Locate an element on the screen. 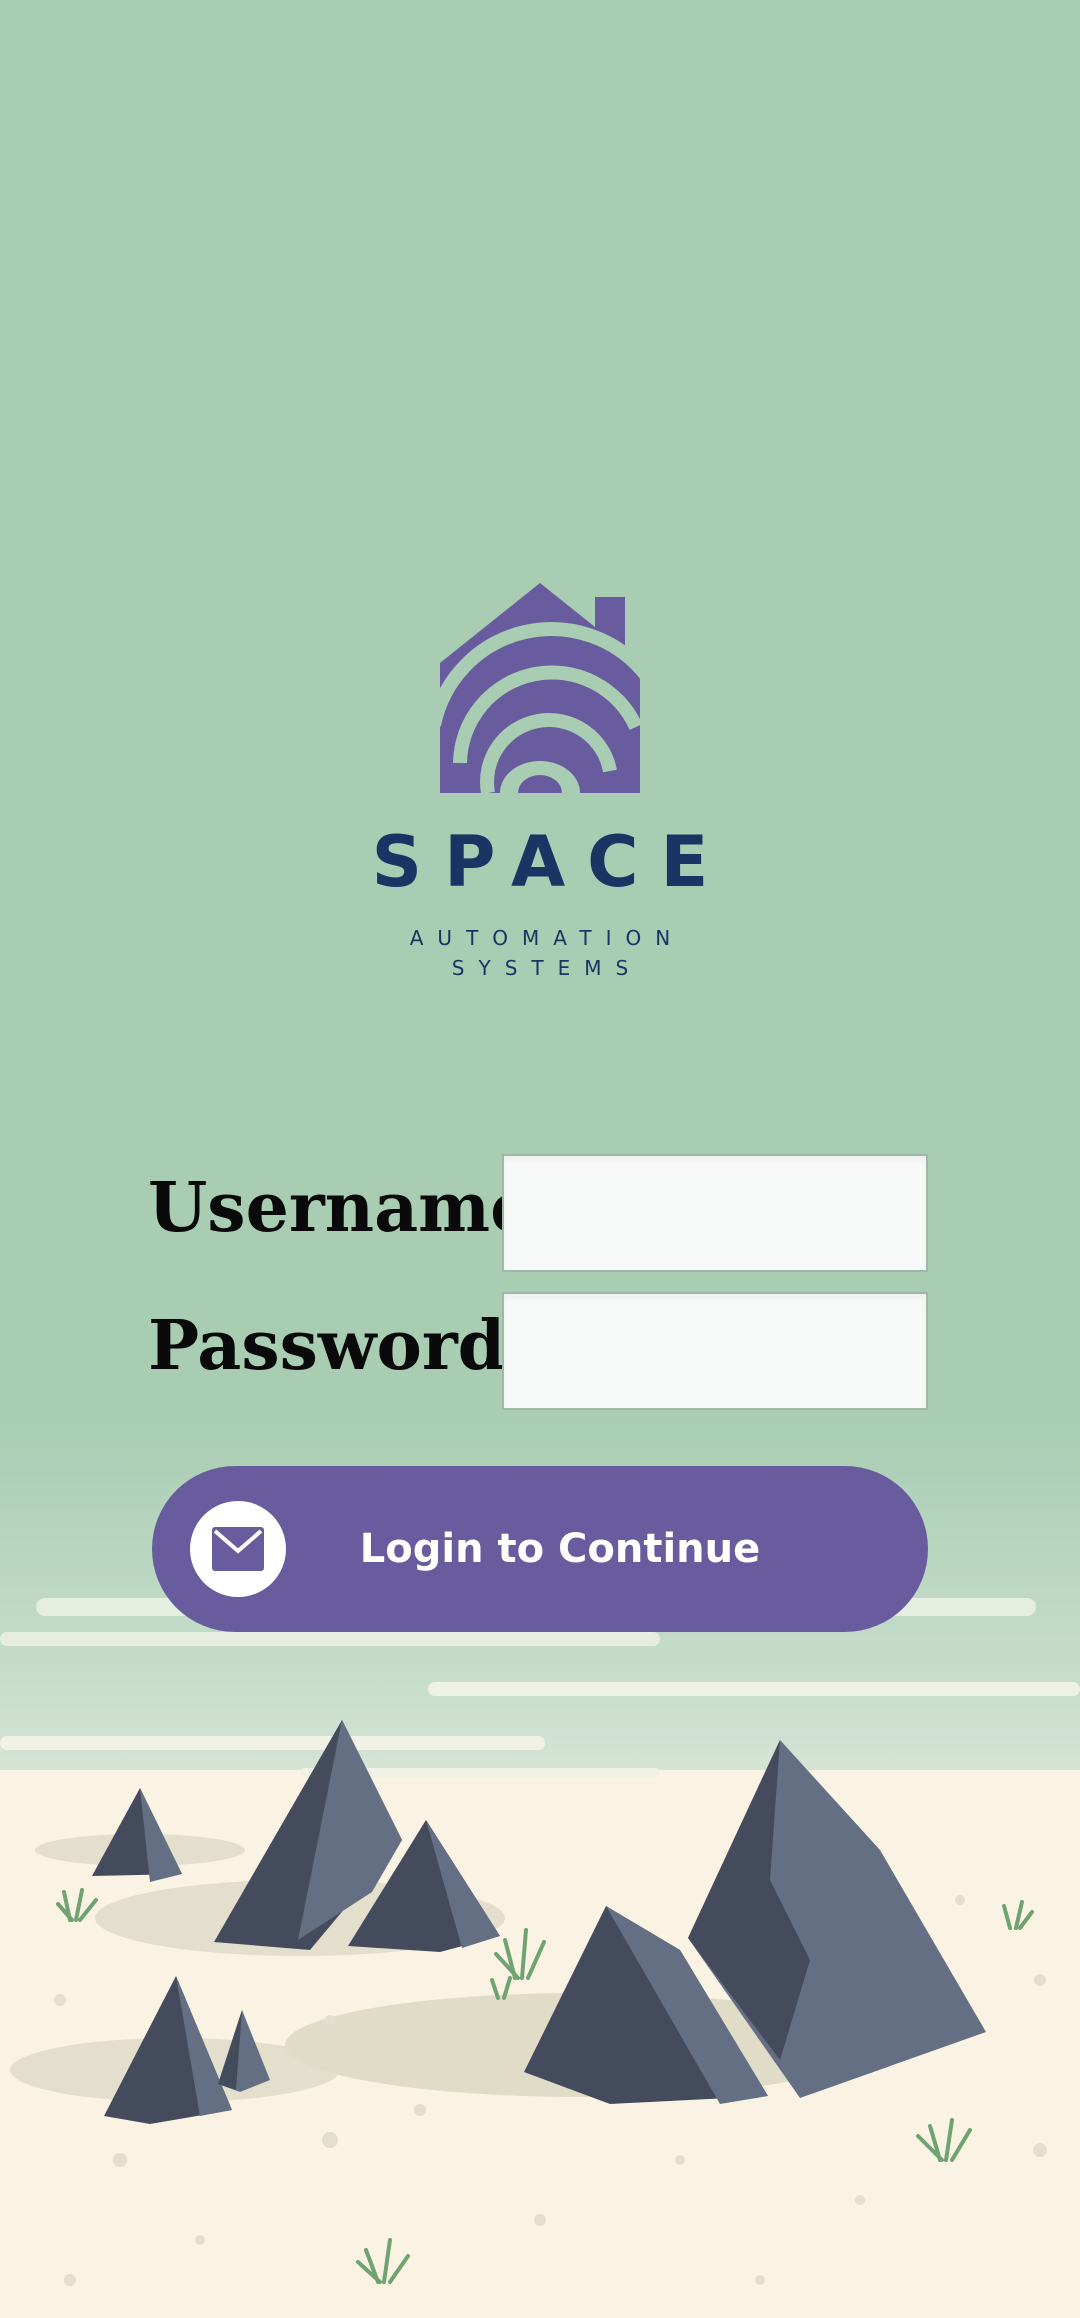  password-label: Password is located at coordinates (327, 1346).